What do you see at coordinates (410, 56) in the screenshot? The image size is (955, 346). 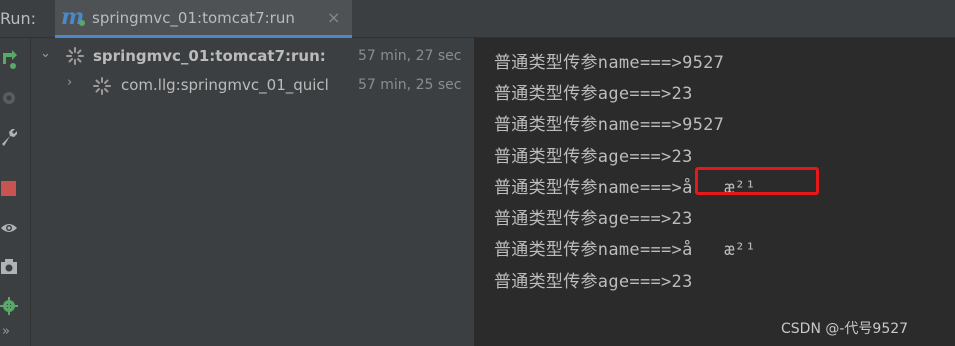 I see `tree-item-duration: 57 min, 27 sec` at bounding box center [410, 56].